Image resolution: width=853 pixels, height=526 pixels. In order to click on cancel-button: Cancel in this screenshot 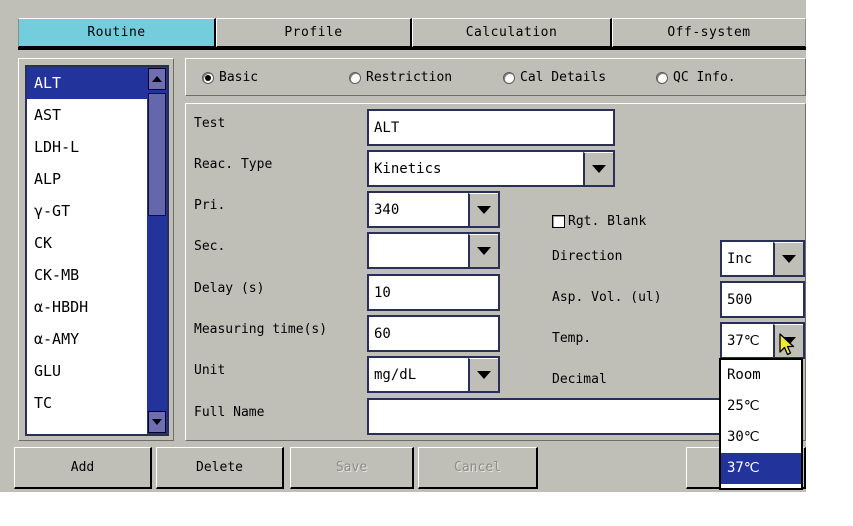, I will do `click(478, 468)`.